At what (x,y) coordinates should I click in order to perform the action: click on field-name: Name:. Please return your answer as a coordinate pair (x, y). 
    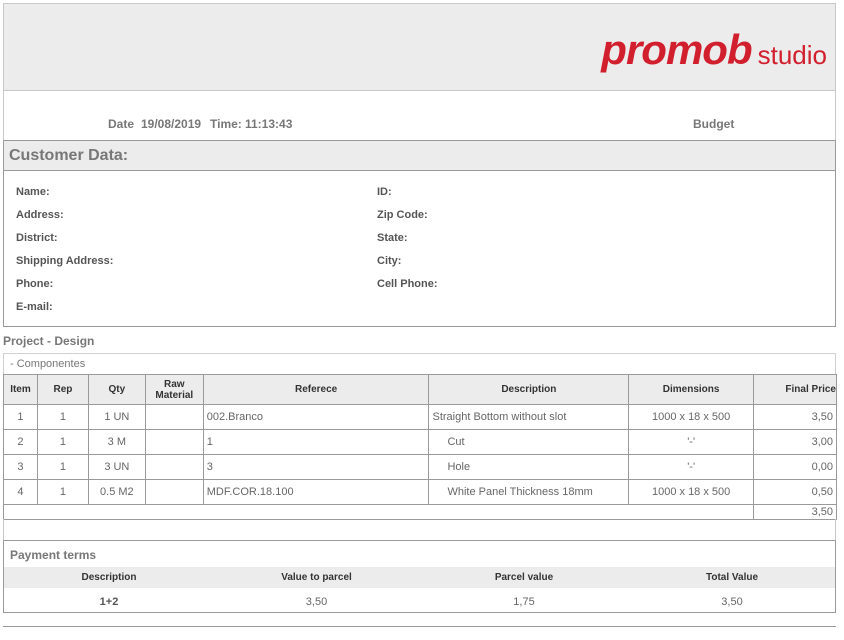
    Looking at the image, I should click on (33, 192).